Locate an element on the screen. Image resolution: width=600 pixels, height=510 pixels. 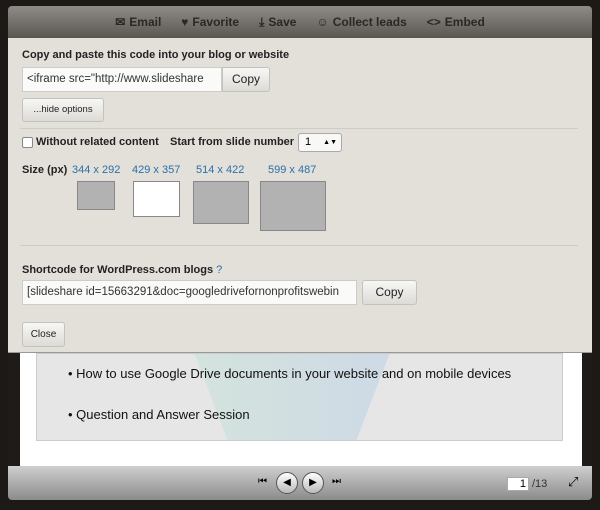
first-slide-icon: ⏮ is located at coordinates (262, 481).